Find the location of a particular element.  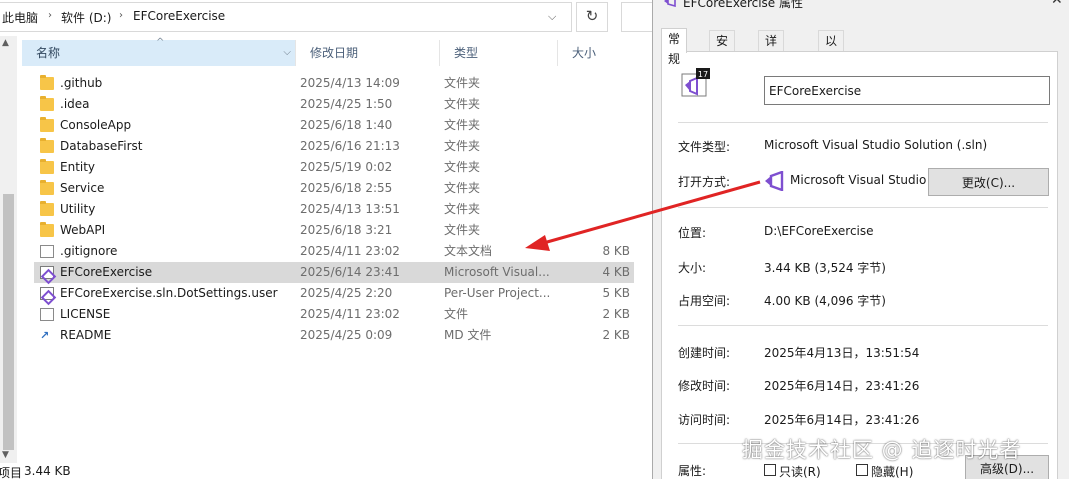

file-type-label: 文件类型: is located at coordinates (704, 147).